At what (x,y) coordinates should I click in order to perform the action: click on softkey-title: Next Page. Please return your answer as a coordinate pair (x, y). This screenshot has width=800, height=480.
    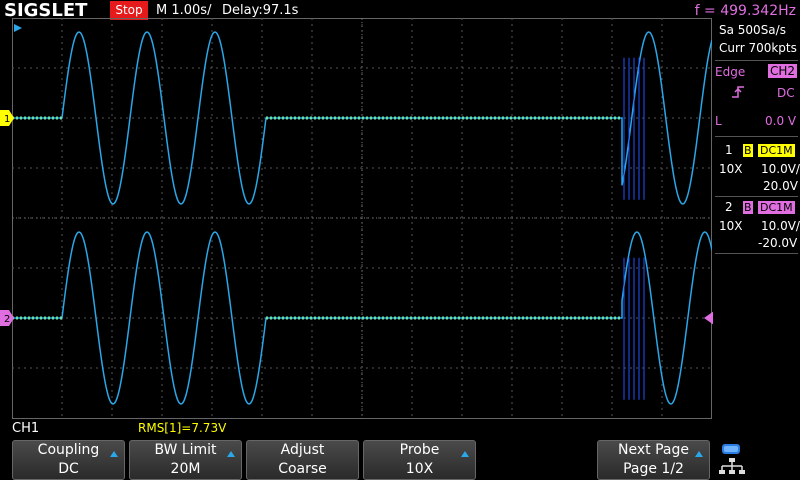
    Looking at the image, I should click on (653, 450).